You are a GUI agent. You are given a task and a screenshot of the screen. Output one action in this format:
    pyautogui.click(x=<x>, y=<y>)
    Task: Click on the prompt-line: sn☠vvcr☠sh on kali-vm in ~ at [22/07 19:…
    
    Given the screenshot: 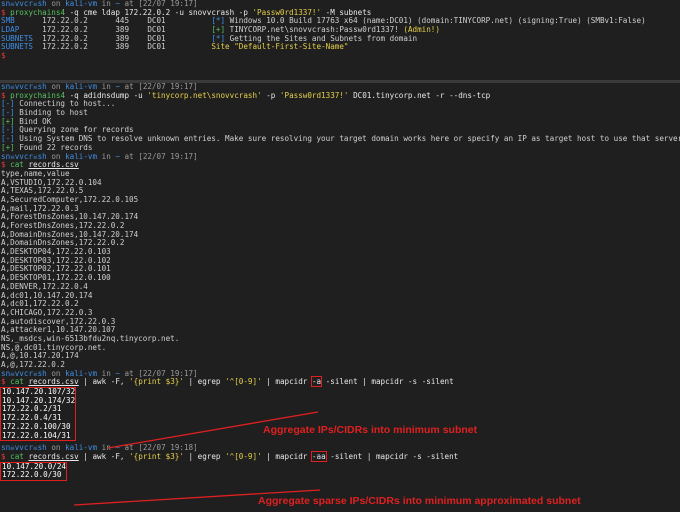 What is the action you would take?
    pyautogui.click(x=99, y=156)
    